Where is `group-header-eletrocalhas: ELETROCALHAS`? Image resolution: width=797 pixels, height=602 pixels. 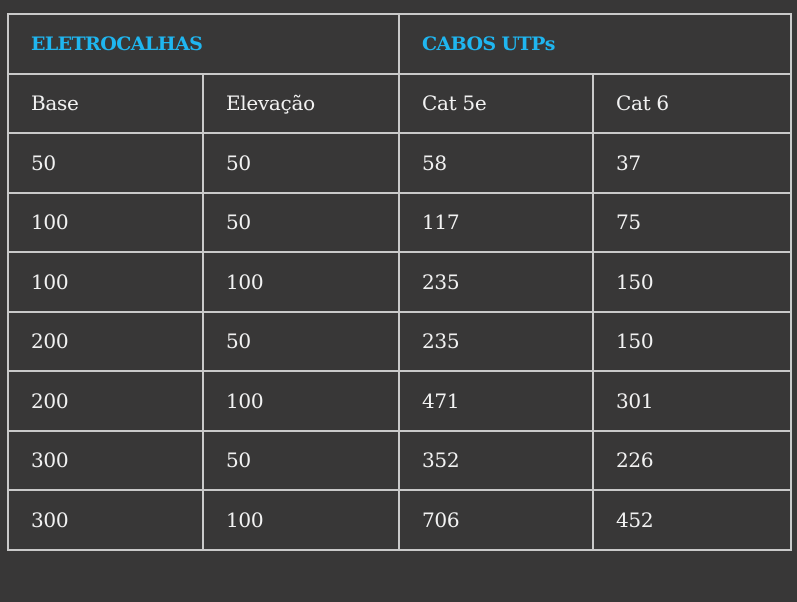
group-header-eletrocalhas: ELETROCALHAS is located at coordinates (203, 44).